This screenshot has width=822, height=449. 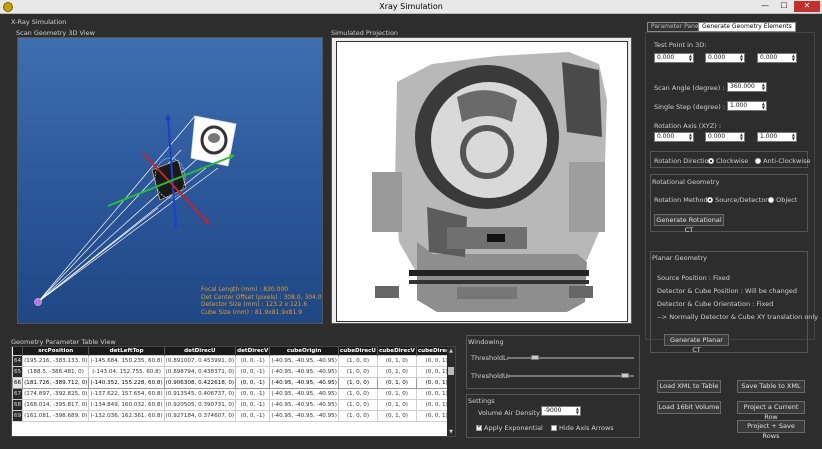 I want to click on minimize-button: —, so click(x=765, y=6).